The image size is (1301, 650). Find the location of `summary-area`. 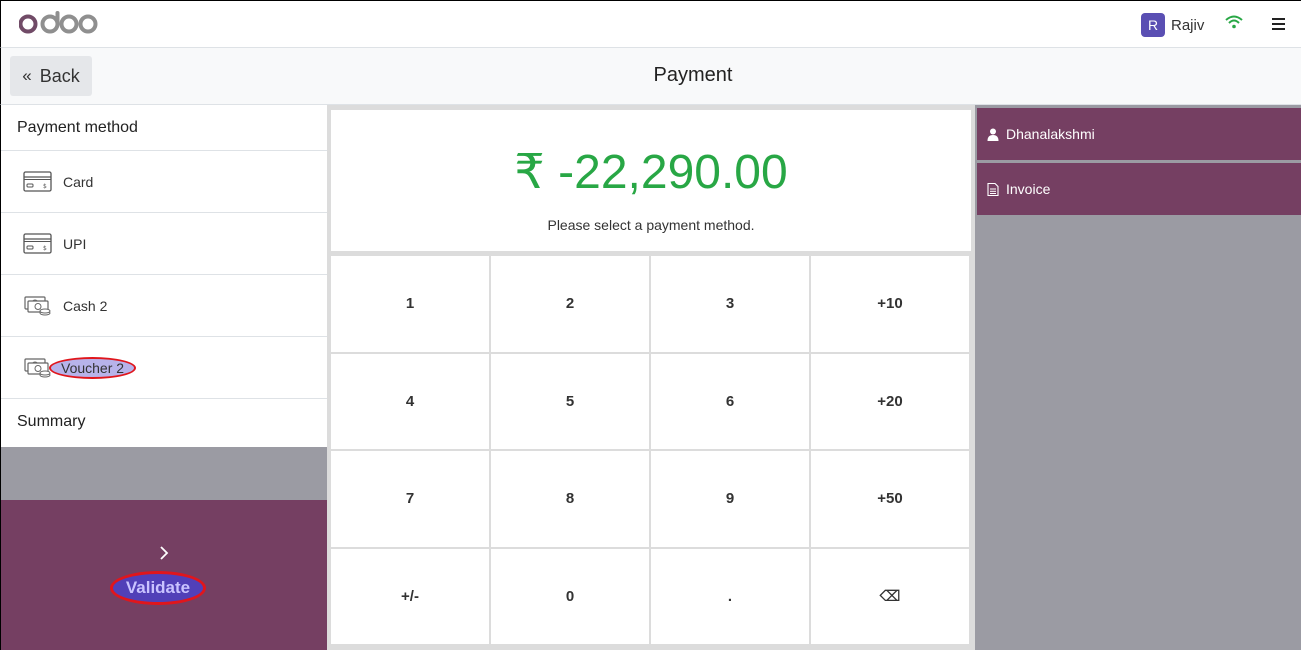

summary-area is located at coordinates (164, 473).